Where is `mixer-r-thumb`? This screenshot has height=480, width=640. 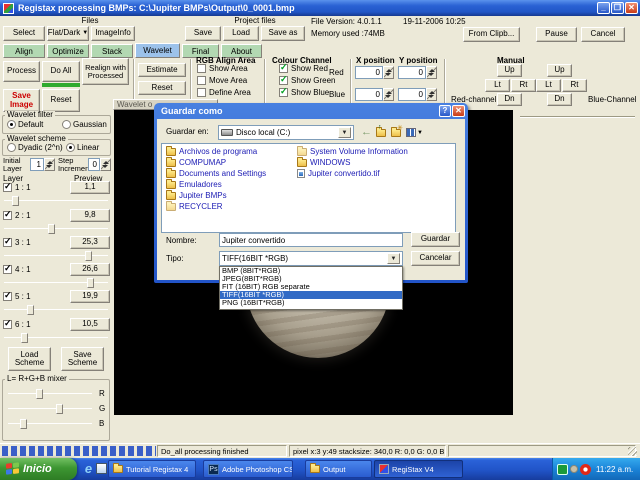
mixer-r-thumb is located at coordinates (39, 394).